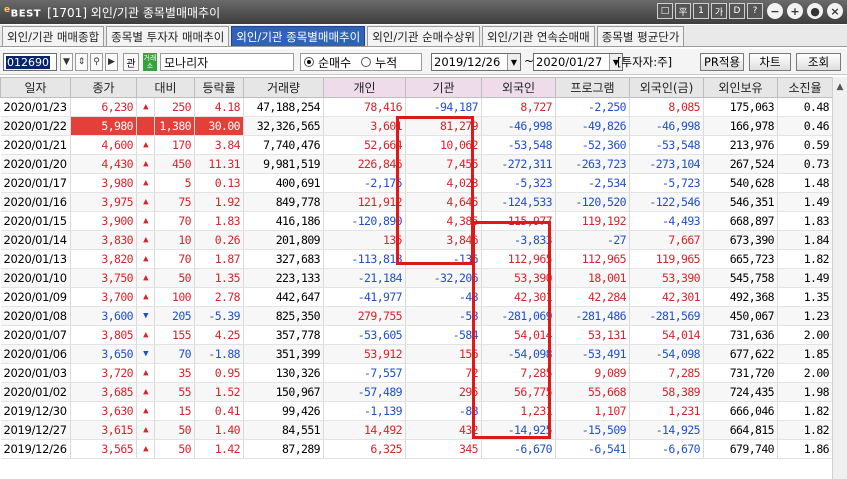 The image size is (847, 479). I want to click on cell-program: 9,089, so click(592, 373).